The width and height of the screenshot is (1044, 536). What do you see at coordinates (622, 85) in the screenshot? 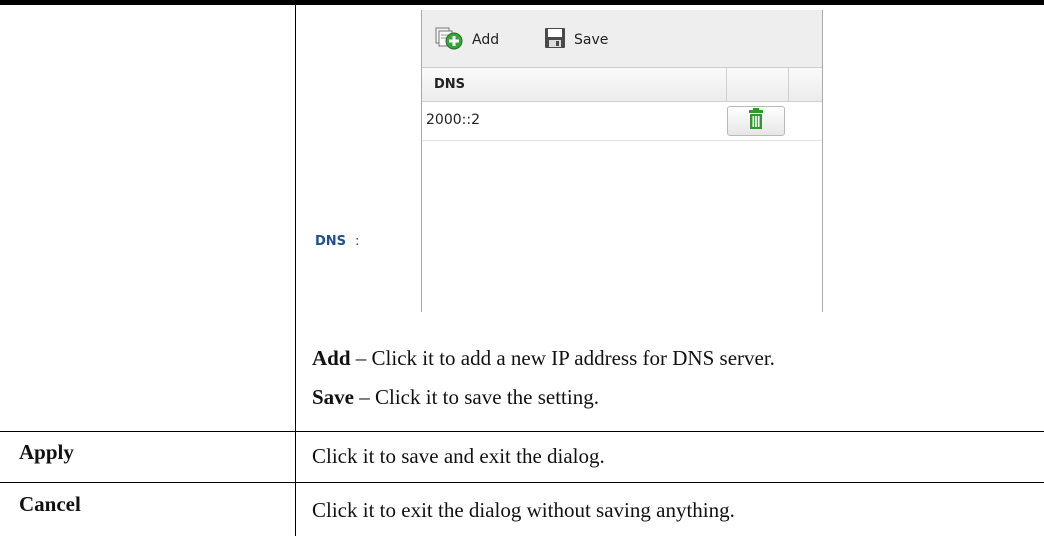
I see `grid-header: DNS` at bounding box center [622, 85].